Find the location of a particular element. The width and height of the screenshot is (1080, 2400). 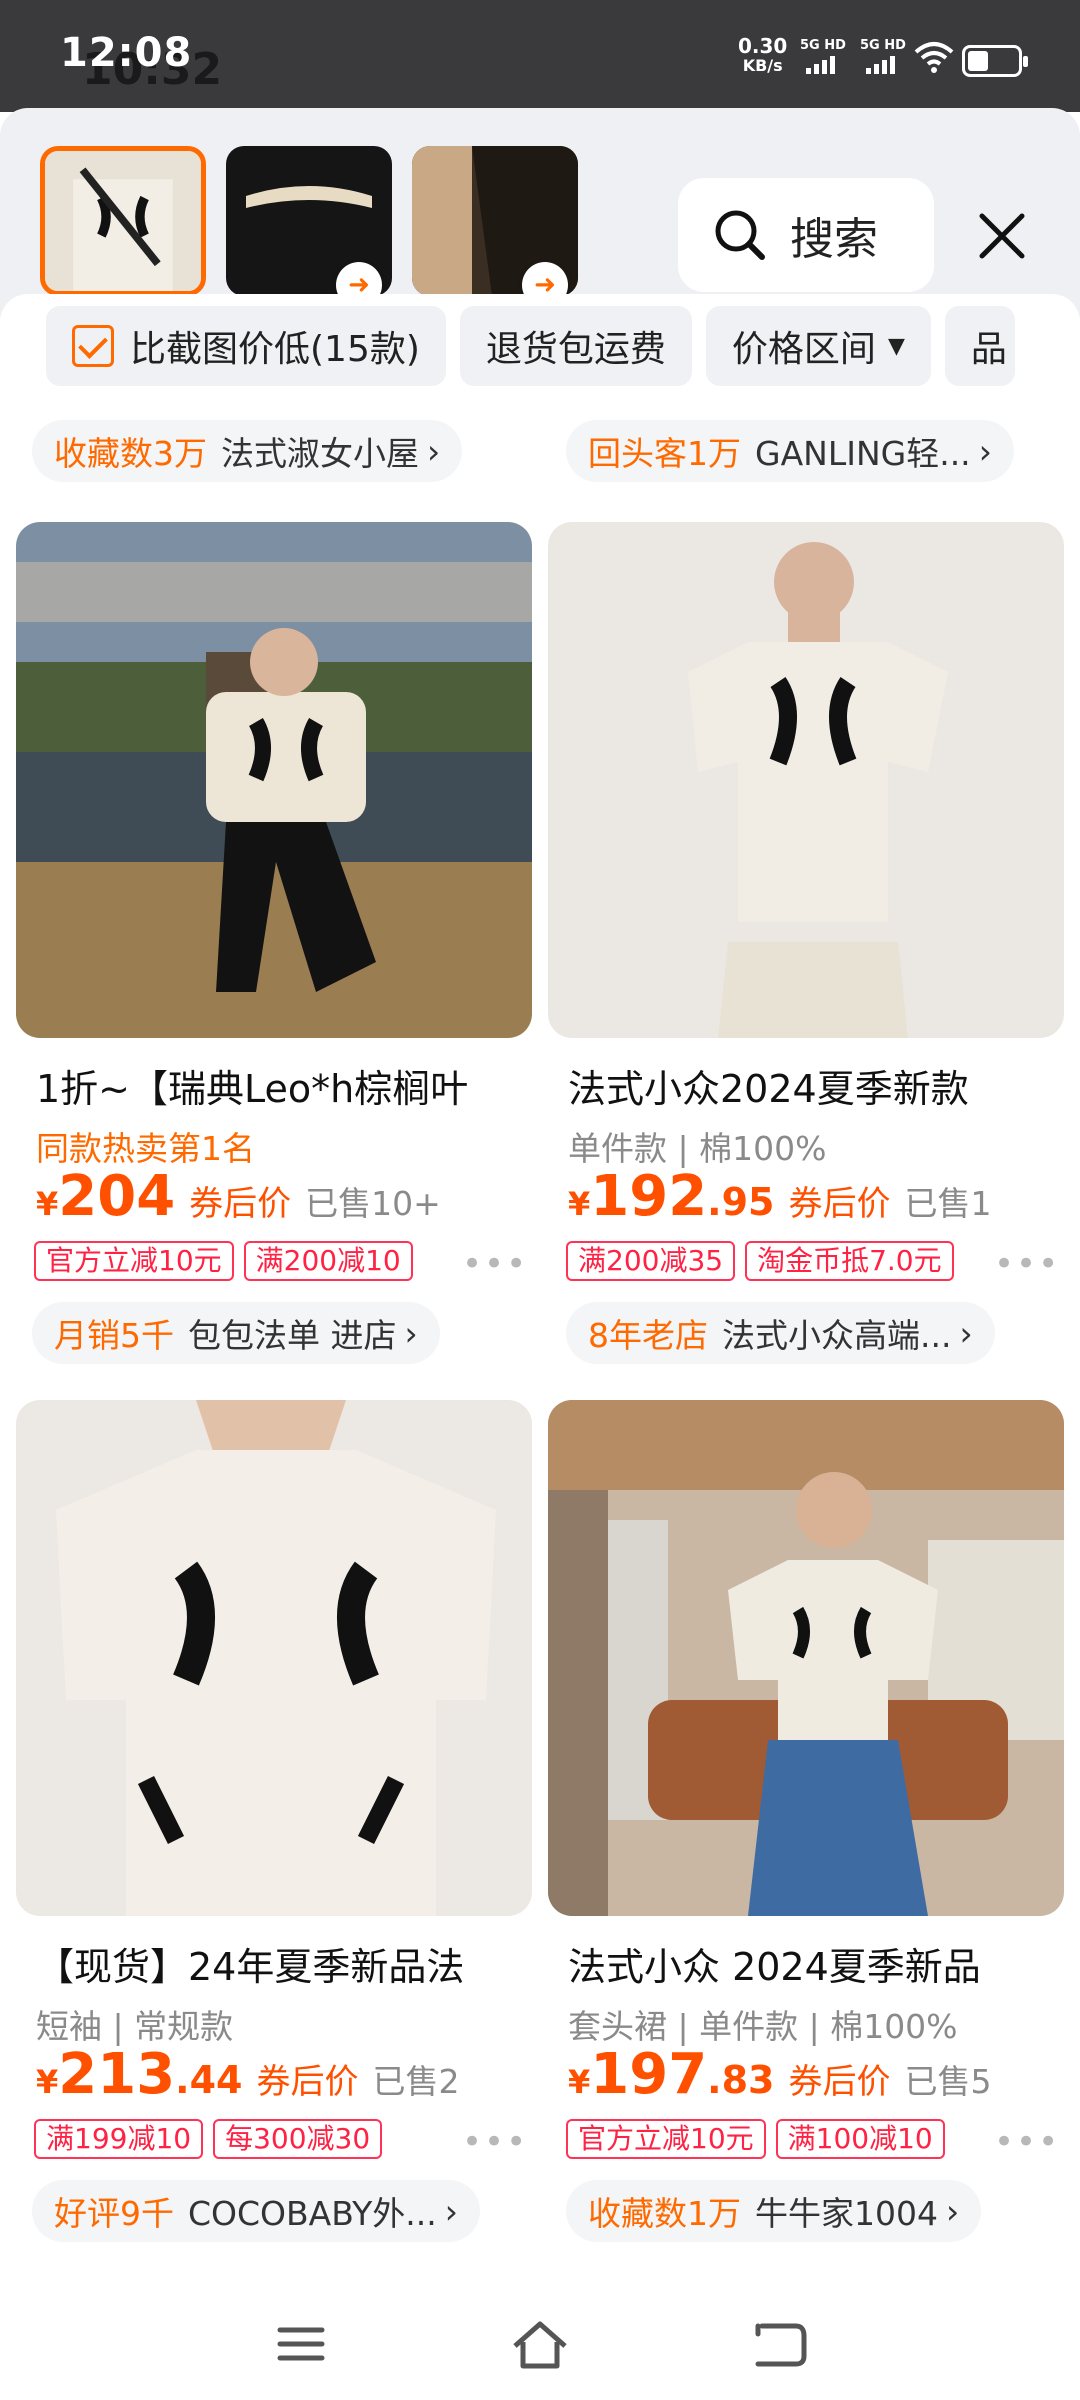

search-icon is located at coordinates (740, 235).